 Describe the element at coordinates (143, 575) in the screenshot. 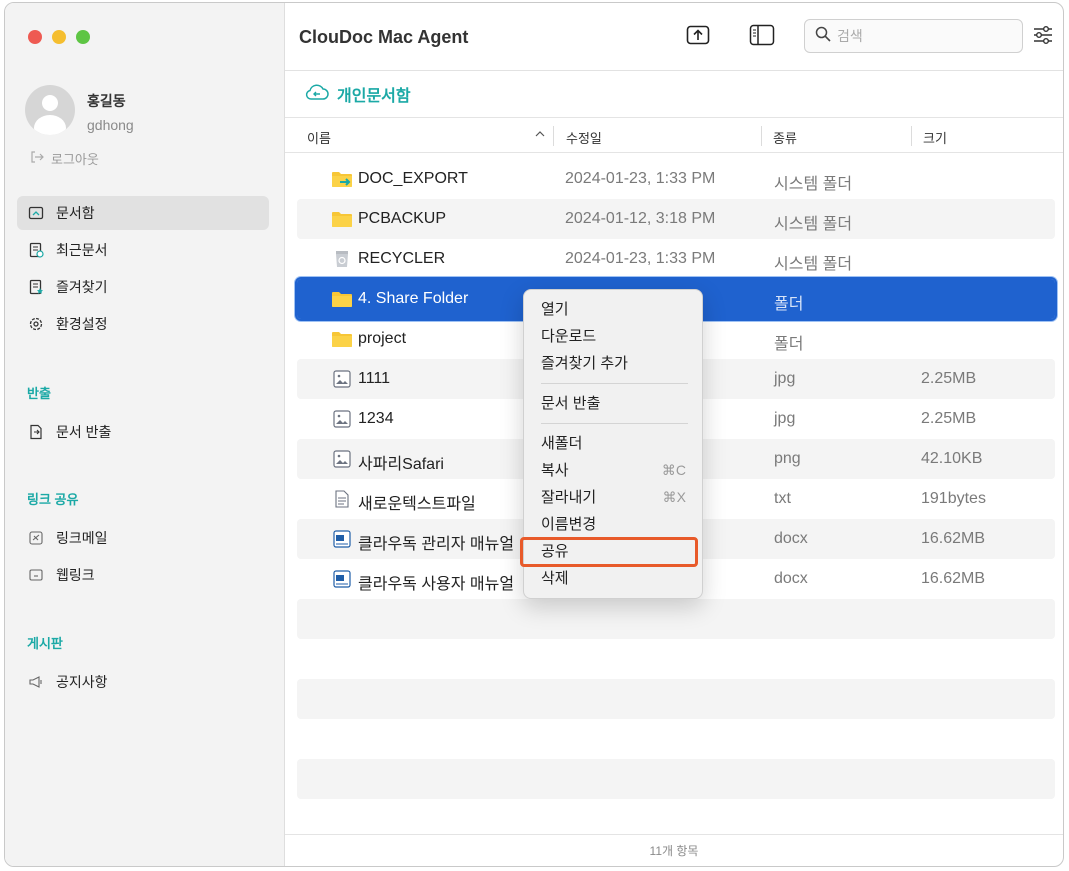

I see `sidebar-item-web-link: 웹링크` at that location.